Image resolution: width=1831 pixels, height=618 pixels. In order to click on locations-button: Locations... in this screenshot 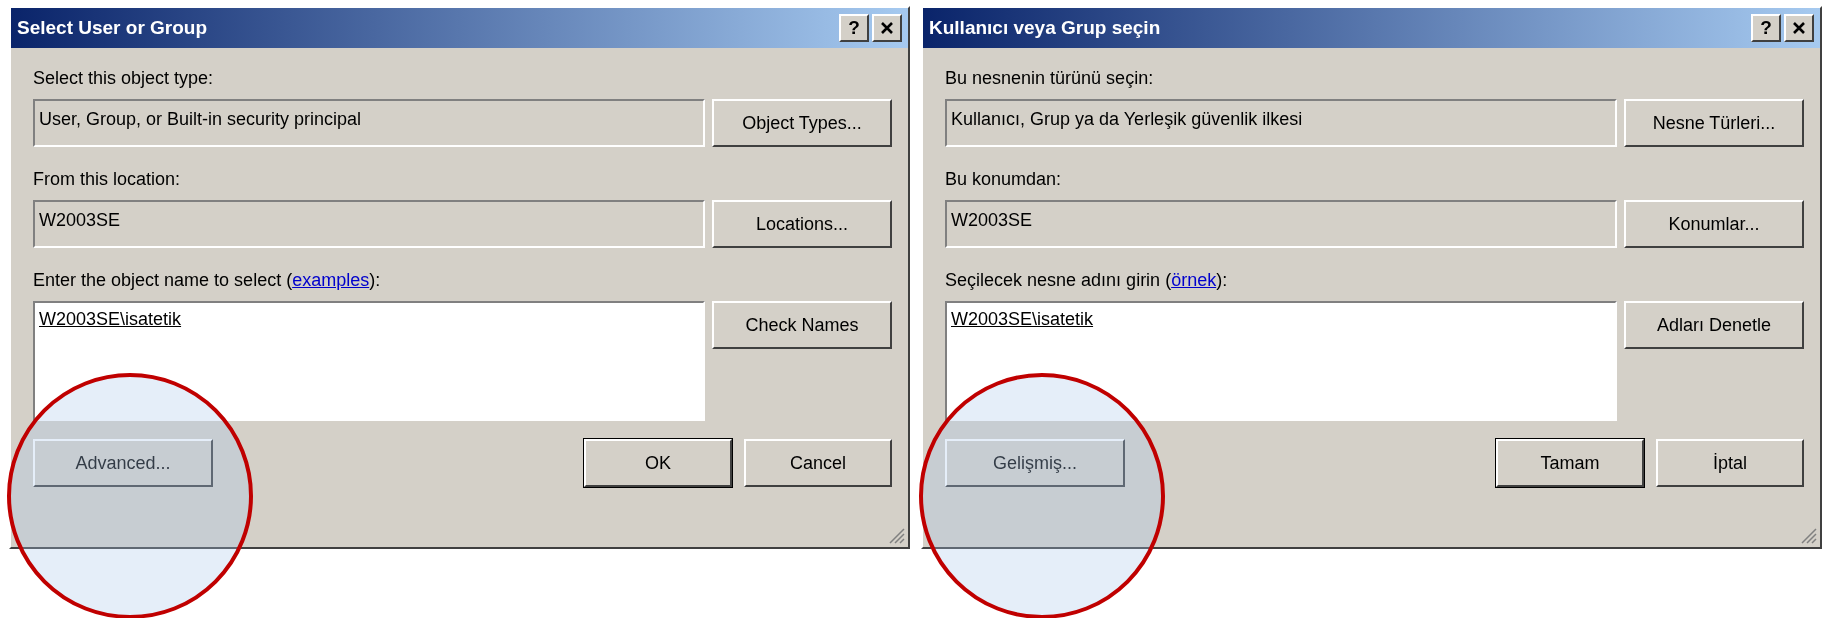, I will do `click(802, 224)`.